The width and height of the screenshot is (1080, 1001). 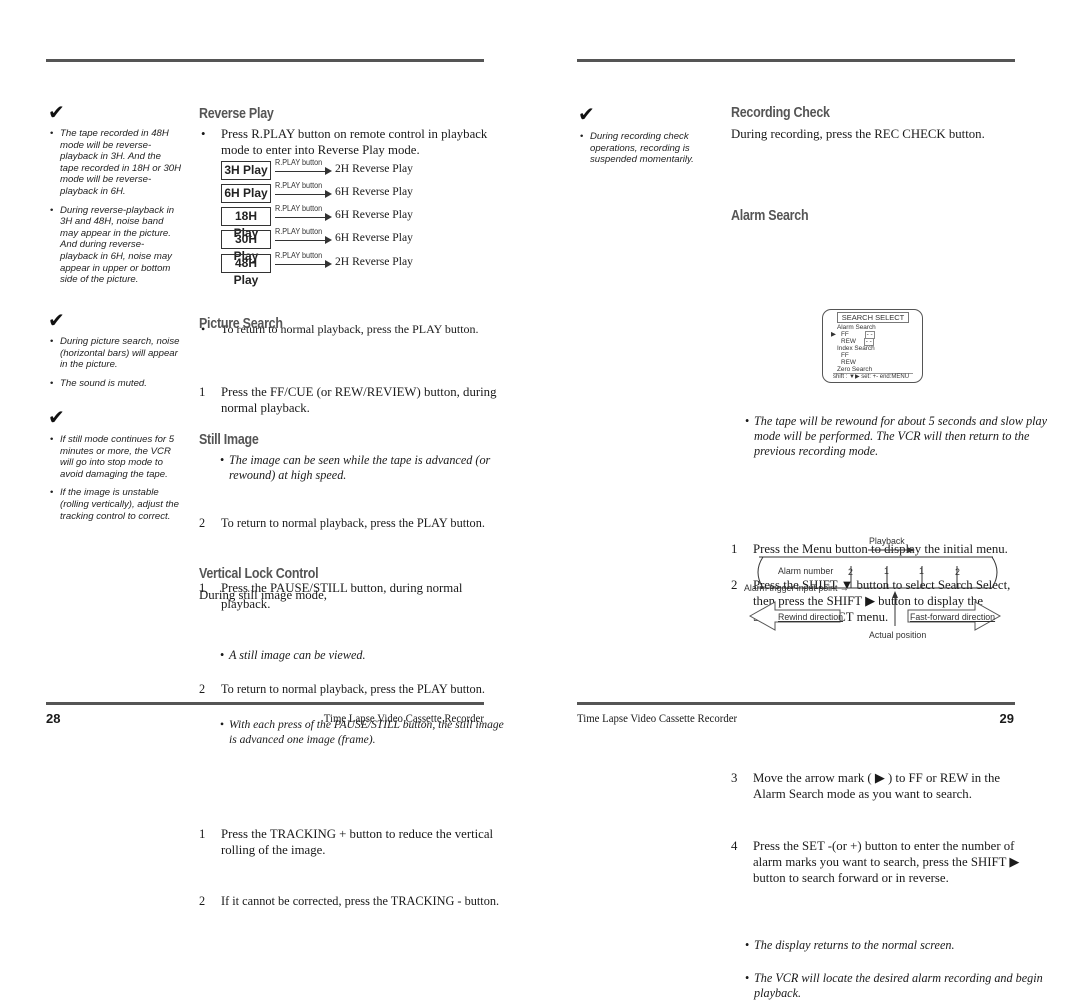 What do you see at coordinates (911, 550) in the screenshot?
I see `playback-arrow-head` at bounding box center [911, 550].